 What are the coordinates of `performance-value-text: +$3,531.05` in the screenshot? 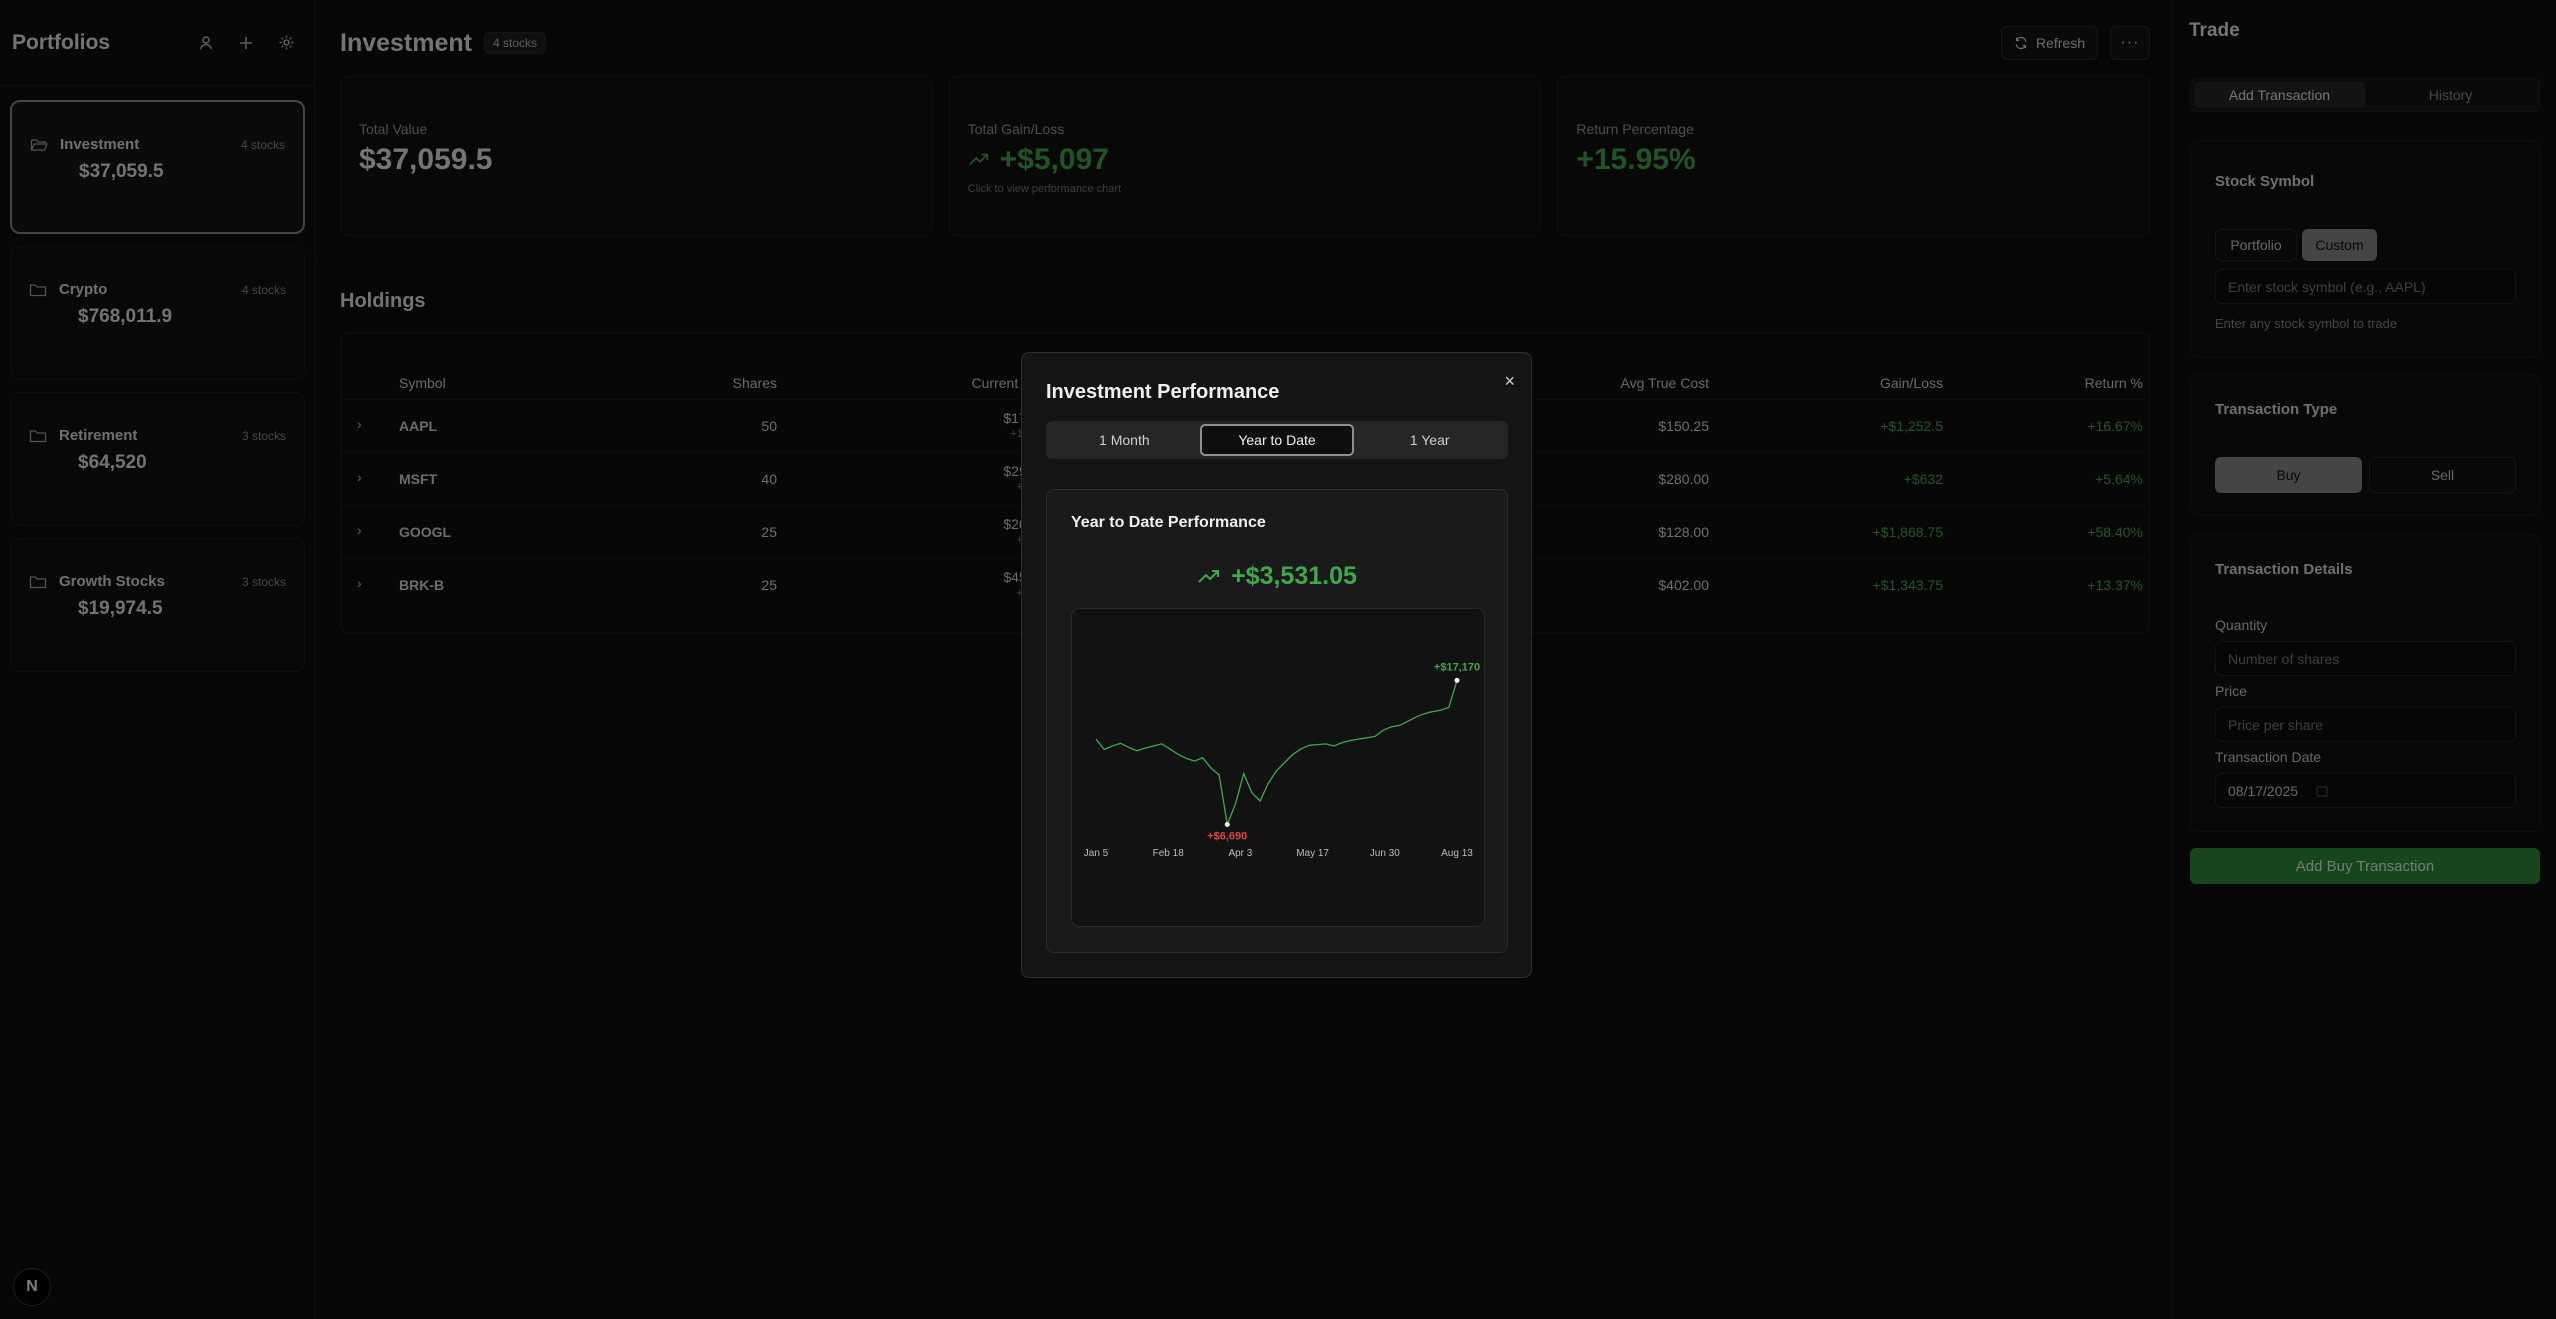 It's located at (1294, 576).